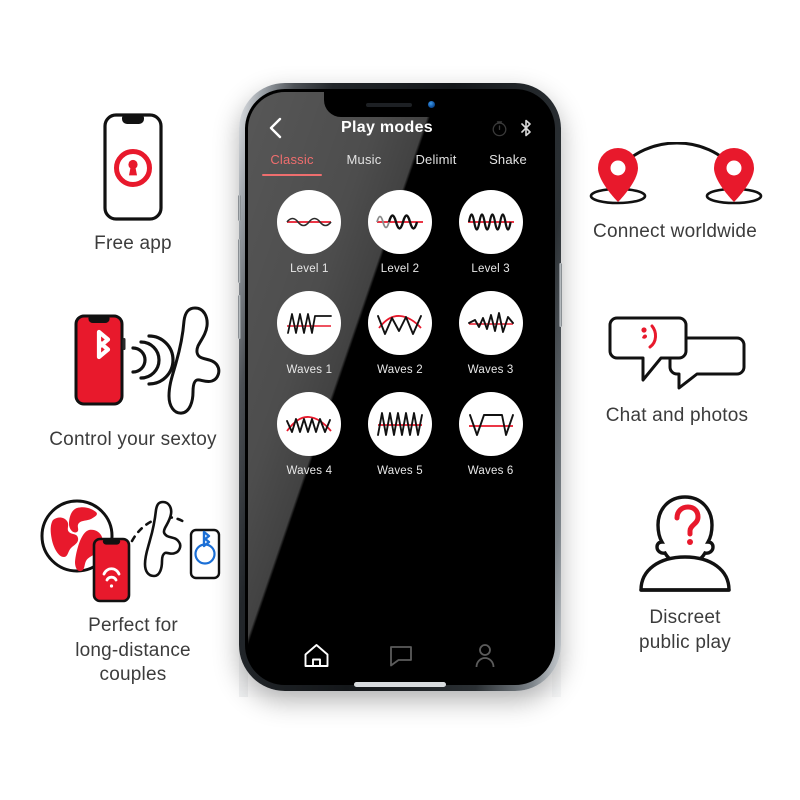  Describe the element at coordinates (526, 128) in the screenshot. I see `bluetooth-icon` at that location.